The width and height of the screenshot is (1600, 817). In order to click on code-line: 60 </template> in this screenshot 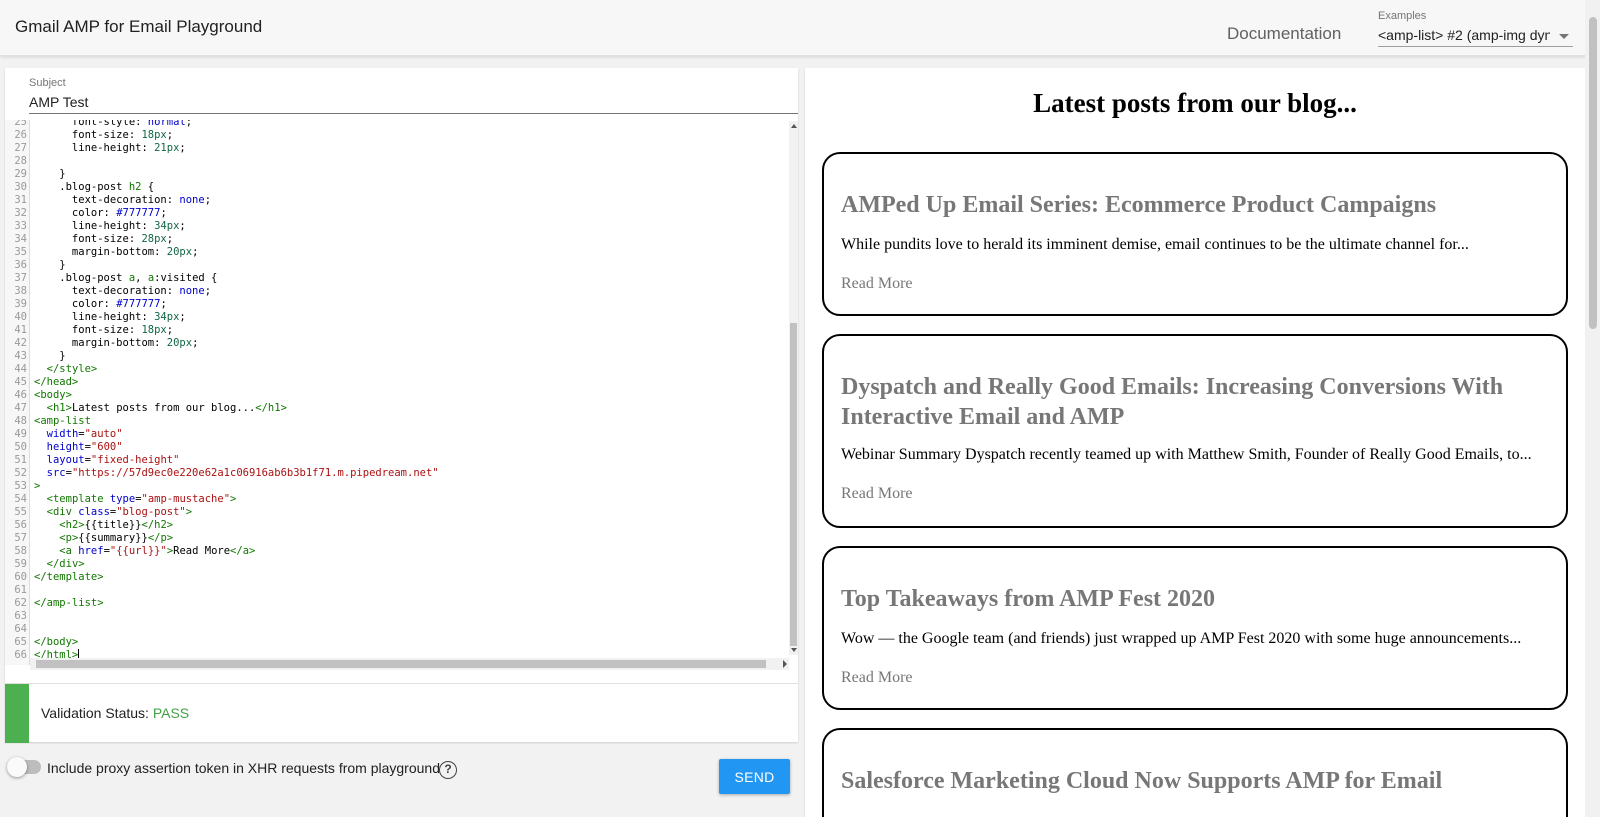, I will do `click(395, 577)`.